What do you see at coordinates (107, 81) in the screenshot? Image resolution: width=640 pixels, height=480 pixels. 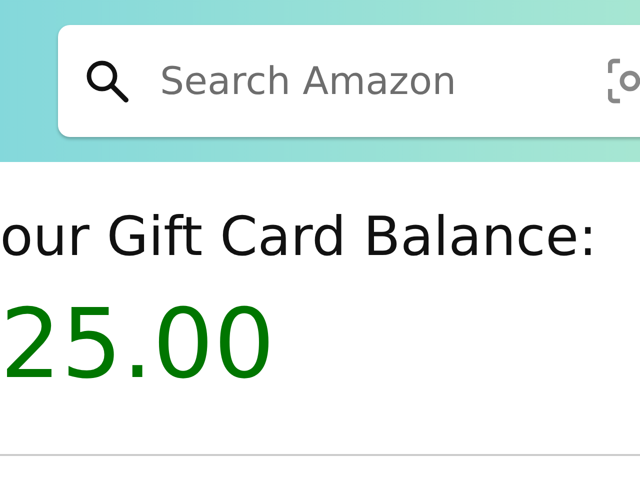 I see `search-icon` at bounding box center [107, 81].